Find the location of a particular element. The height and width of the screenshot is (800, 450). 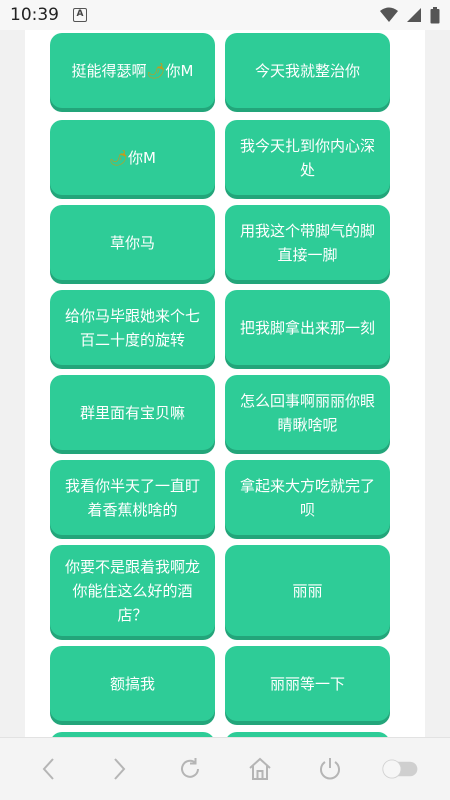

sound-button-label: 我看你半天了一直盯着香蕉桃啥的 is located at coordinates (132, 497).